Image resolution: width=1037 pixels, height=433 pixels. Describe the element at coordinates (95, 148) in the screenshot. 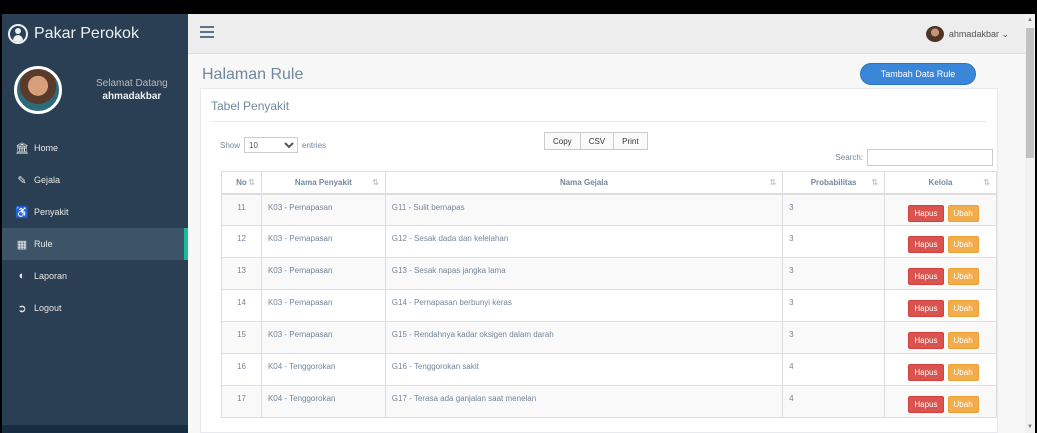

I see `sidebar-item-home: 🏛 Home` at that location.